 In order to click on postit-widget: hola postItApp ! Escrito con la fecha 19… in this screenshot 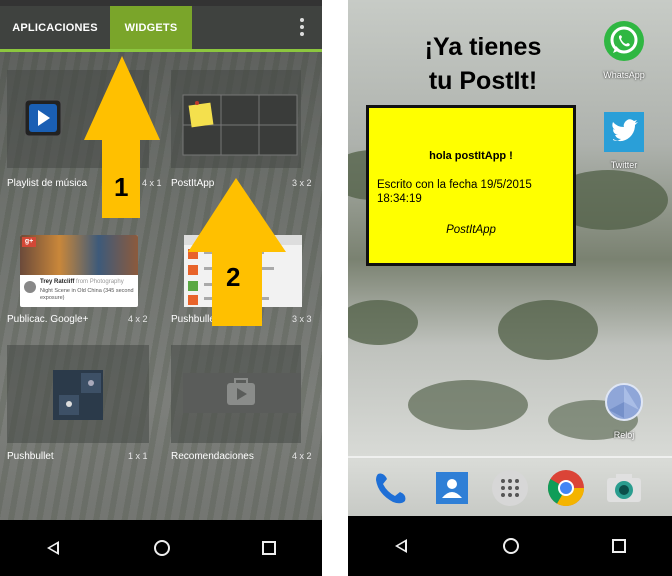, I will do `click(471, 185)`.